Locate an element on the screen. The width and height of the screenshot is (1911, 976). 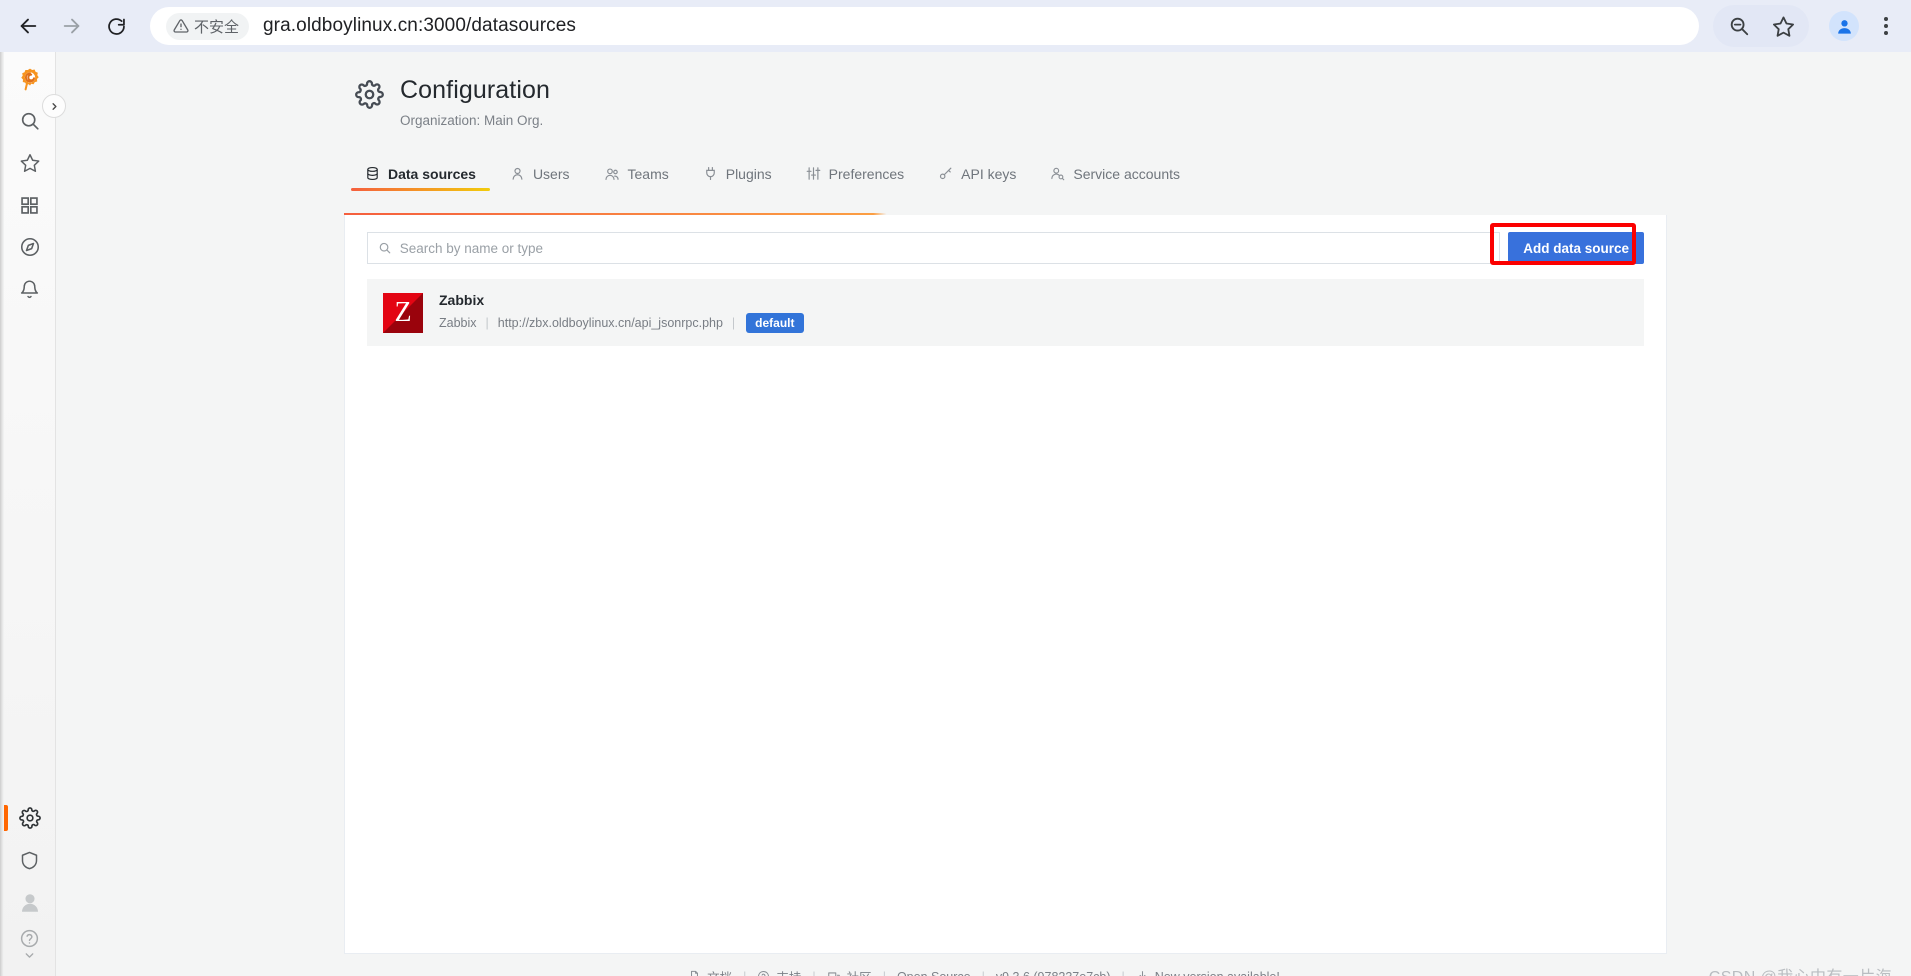
comments-icon is located at coordinates (833, 973).